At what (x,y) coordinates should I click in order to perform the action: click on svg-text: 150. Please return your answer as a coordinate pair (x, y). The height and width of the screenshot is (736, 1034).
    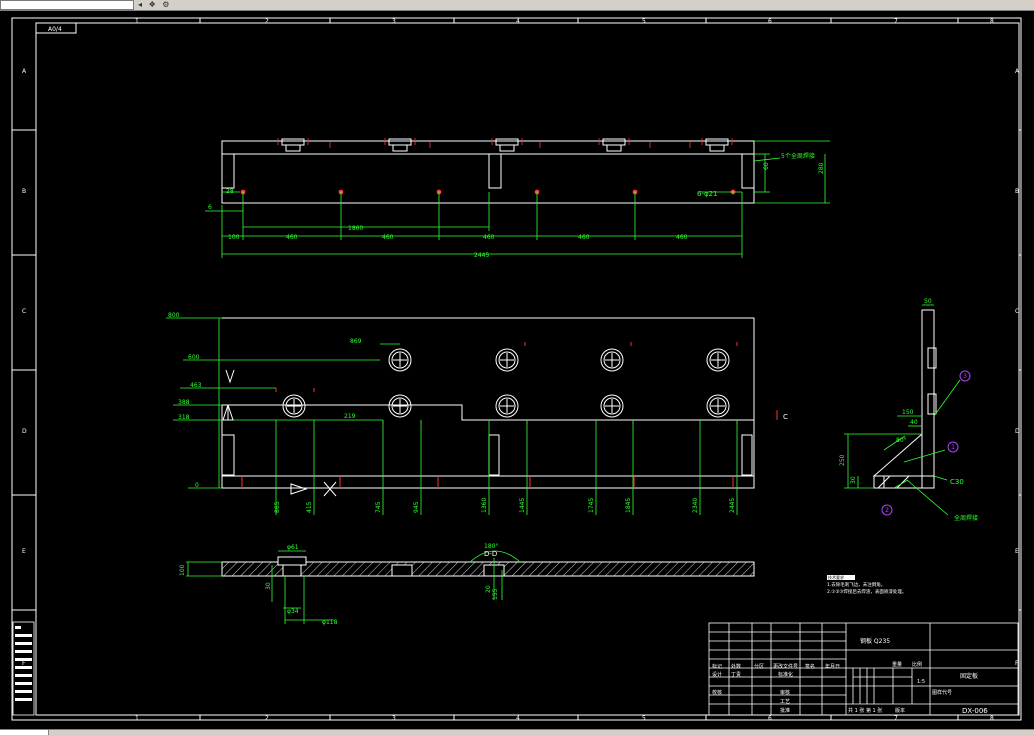
    Looking at the image, I should click on (908, 412).